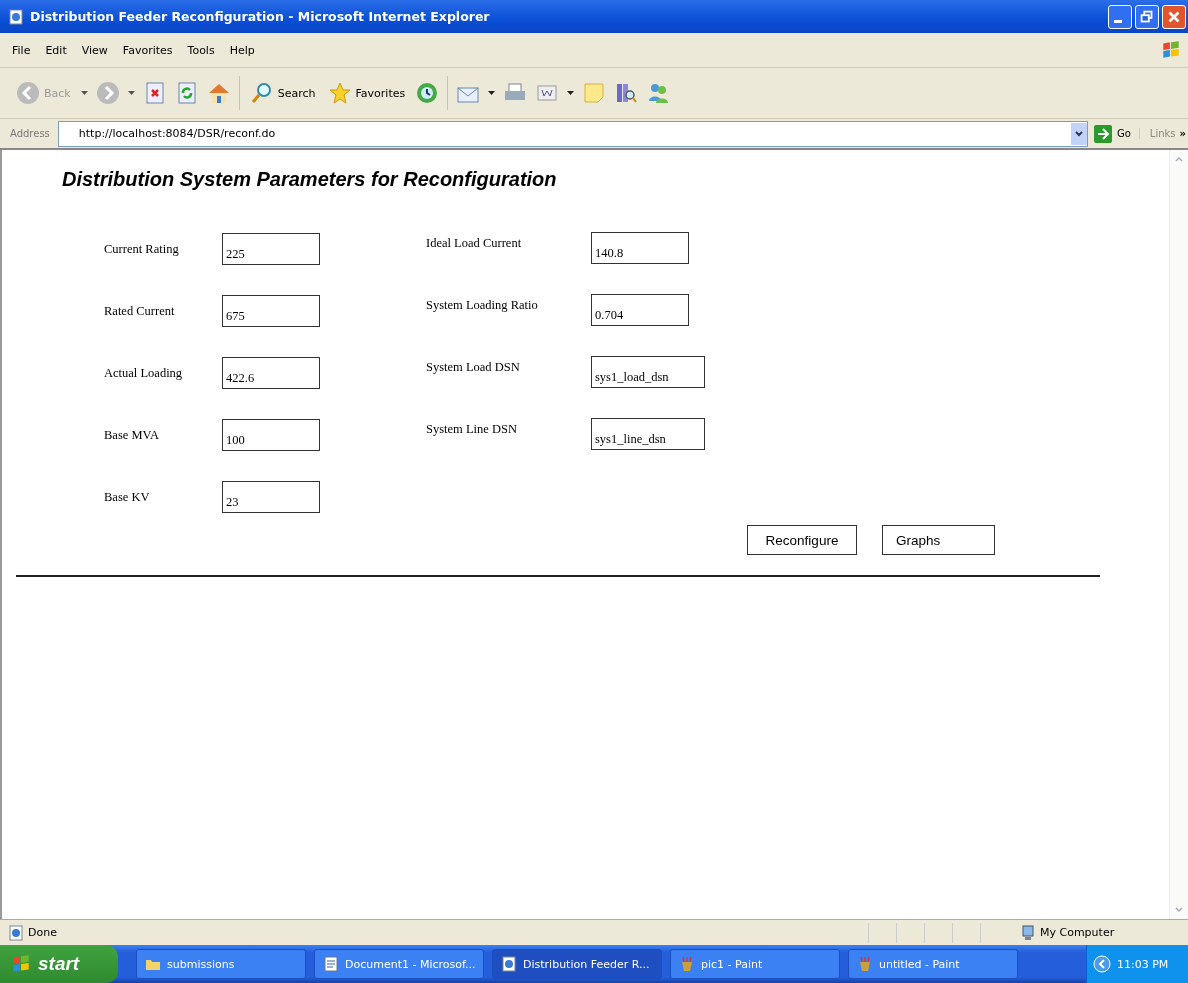 The height and width of the screenshot is (983, 1188). Describe the element at coordinates (132, 435) in the screenshot. I see `field-label: Base MVA` at that location.